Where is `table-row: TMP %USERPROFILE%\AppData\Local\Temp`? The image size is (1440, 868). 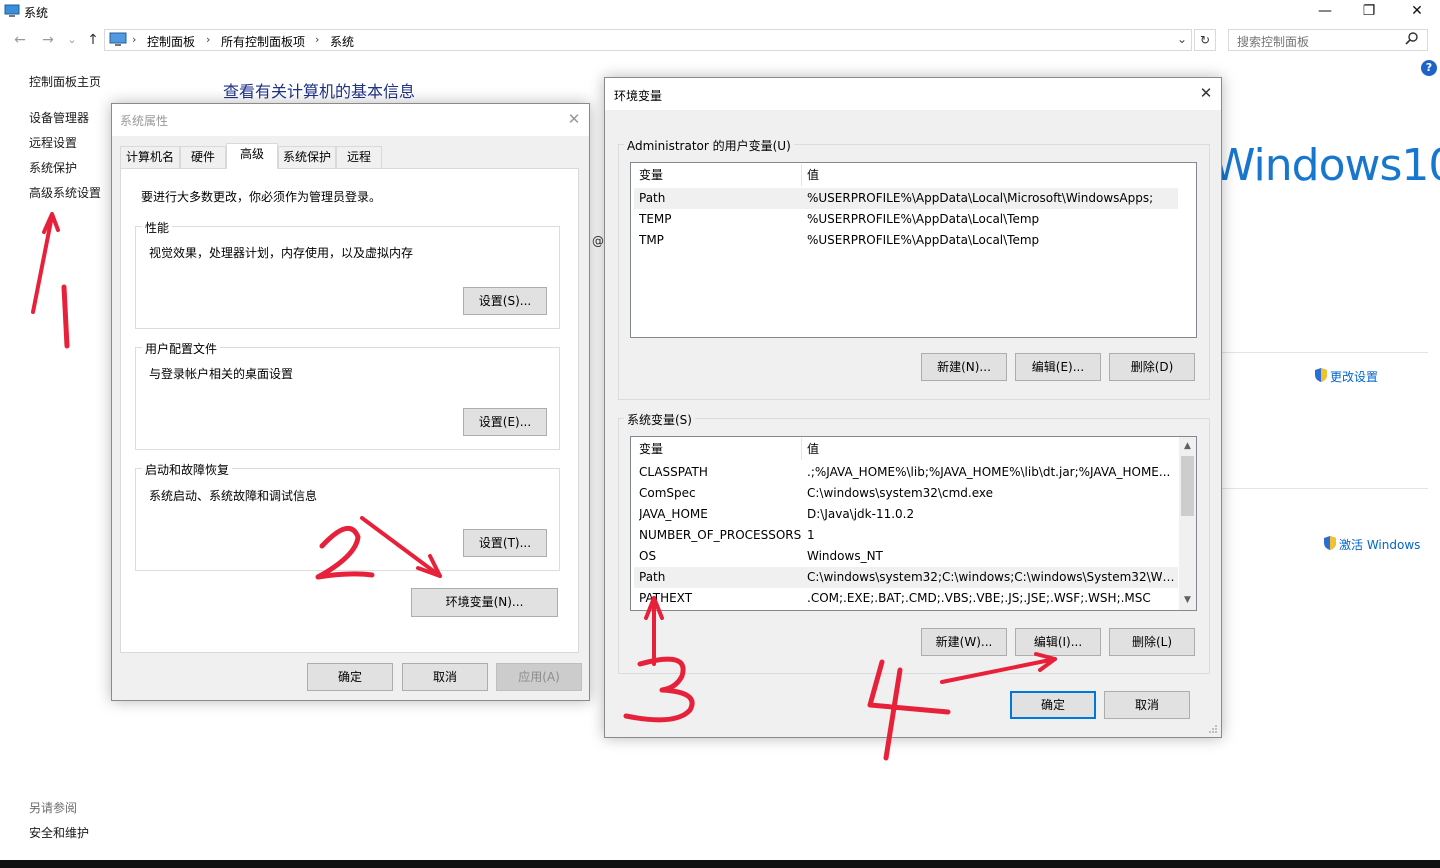 table-row: TMP %USERPROFILE%\AppData\Local\Temp is located at coordinates (906, 240).